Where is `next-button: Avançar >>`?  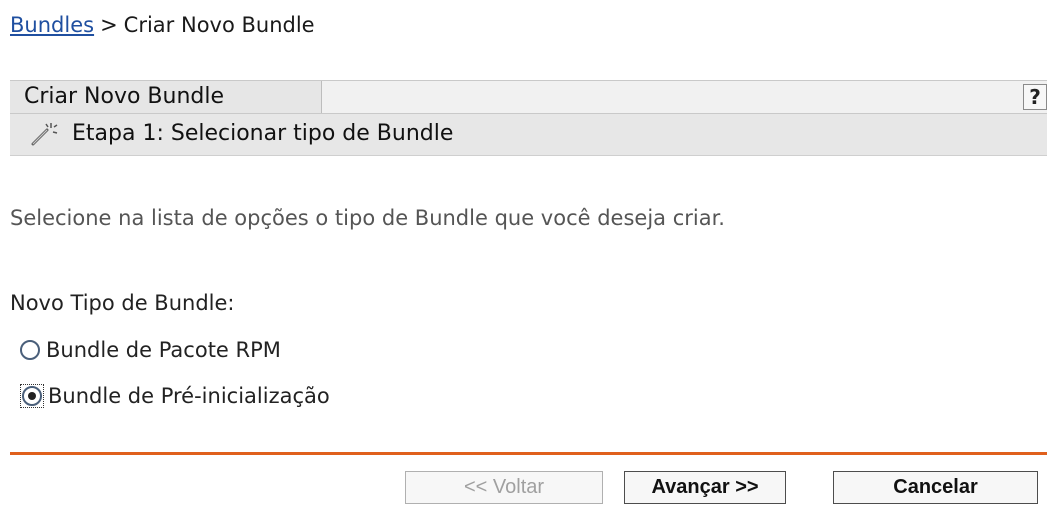
next-button: Avançar >> is located at coordinates (705, 487).